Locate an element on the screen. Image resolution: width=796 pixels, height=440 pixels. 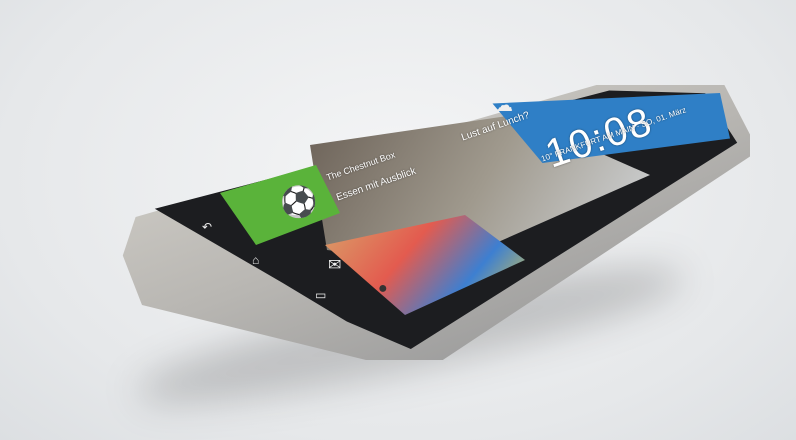
weather-cloud-sun-icon: ☁ is located at coordinates (504, 105).